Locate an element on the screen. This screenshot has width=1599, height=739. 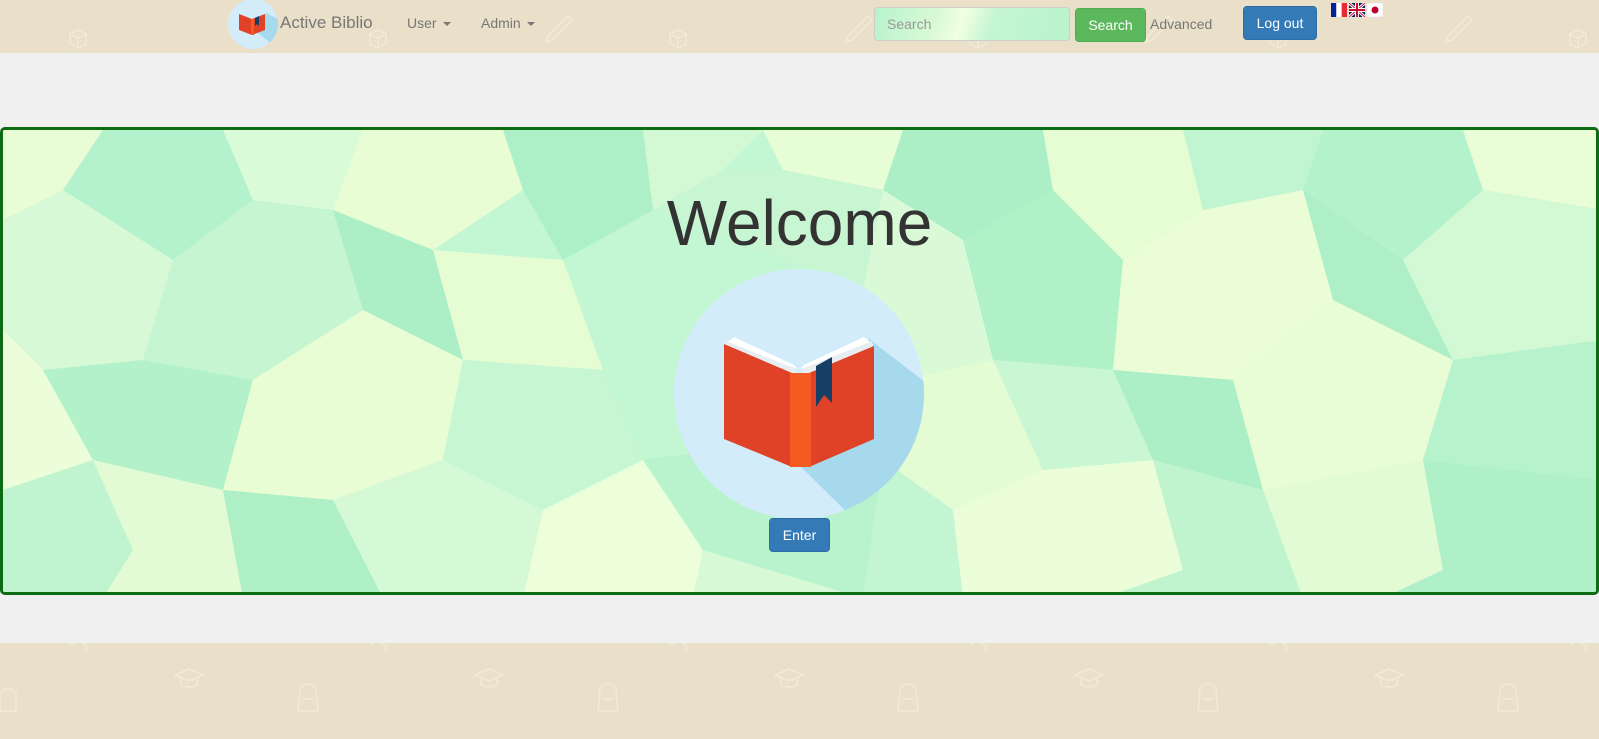
japan-flag-icon is located at coordinates (1375, 10).